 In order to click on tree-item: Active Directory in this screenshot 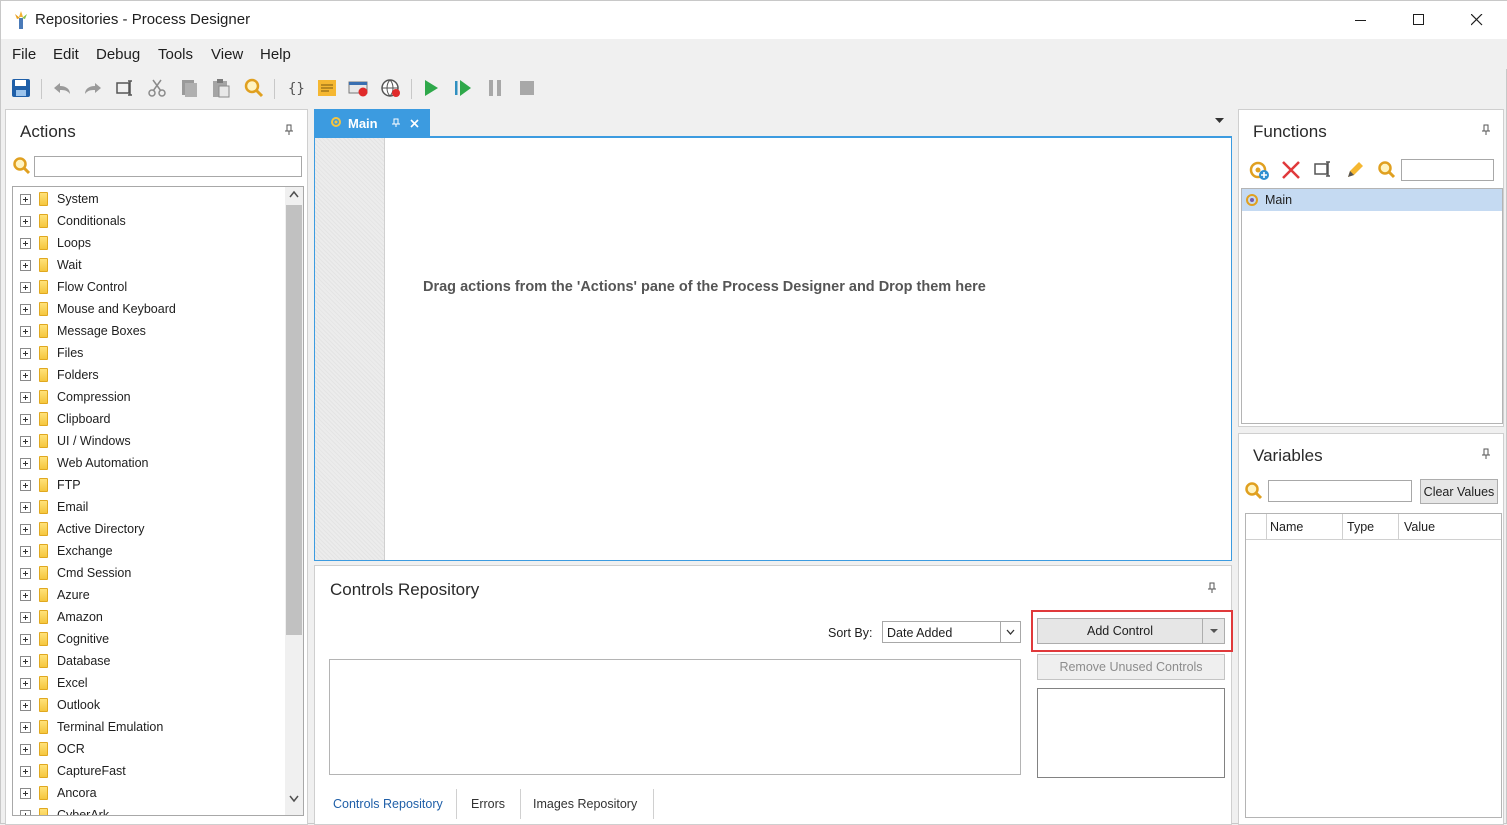, I will do `click(148, 529)`.